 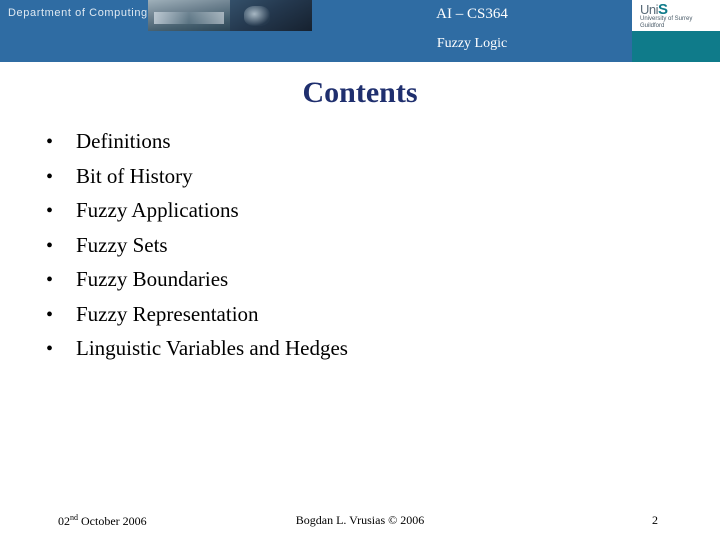 What do you see at coordinates (157, 210) in the screenshot?
I see `list-item-label: Fuzzy Applications` at bounding box center [157, 210].